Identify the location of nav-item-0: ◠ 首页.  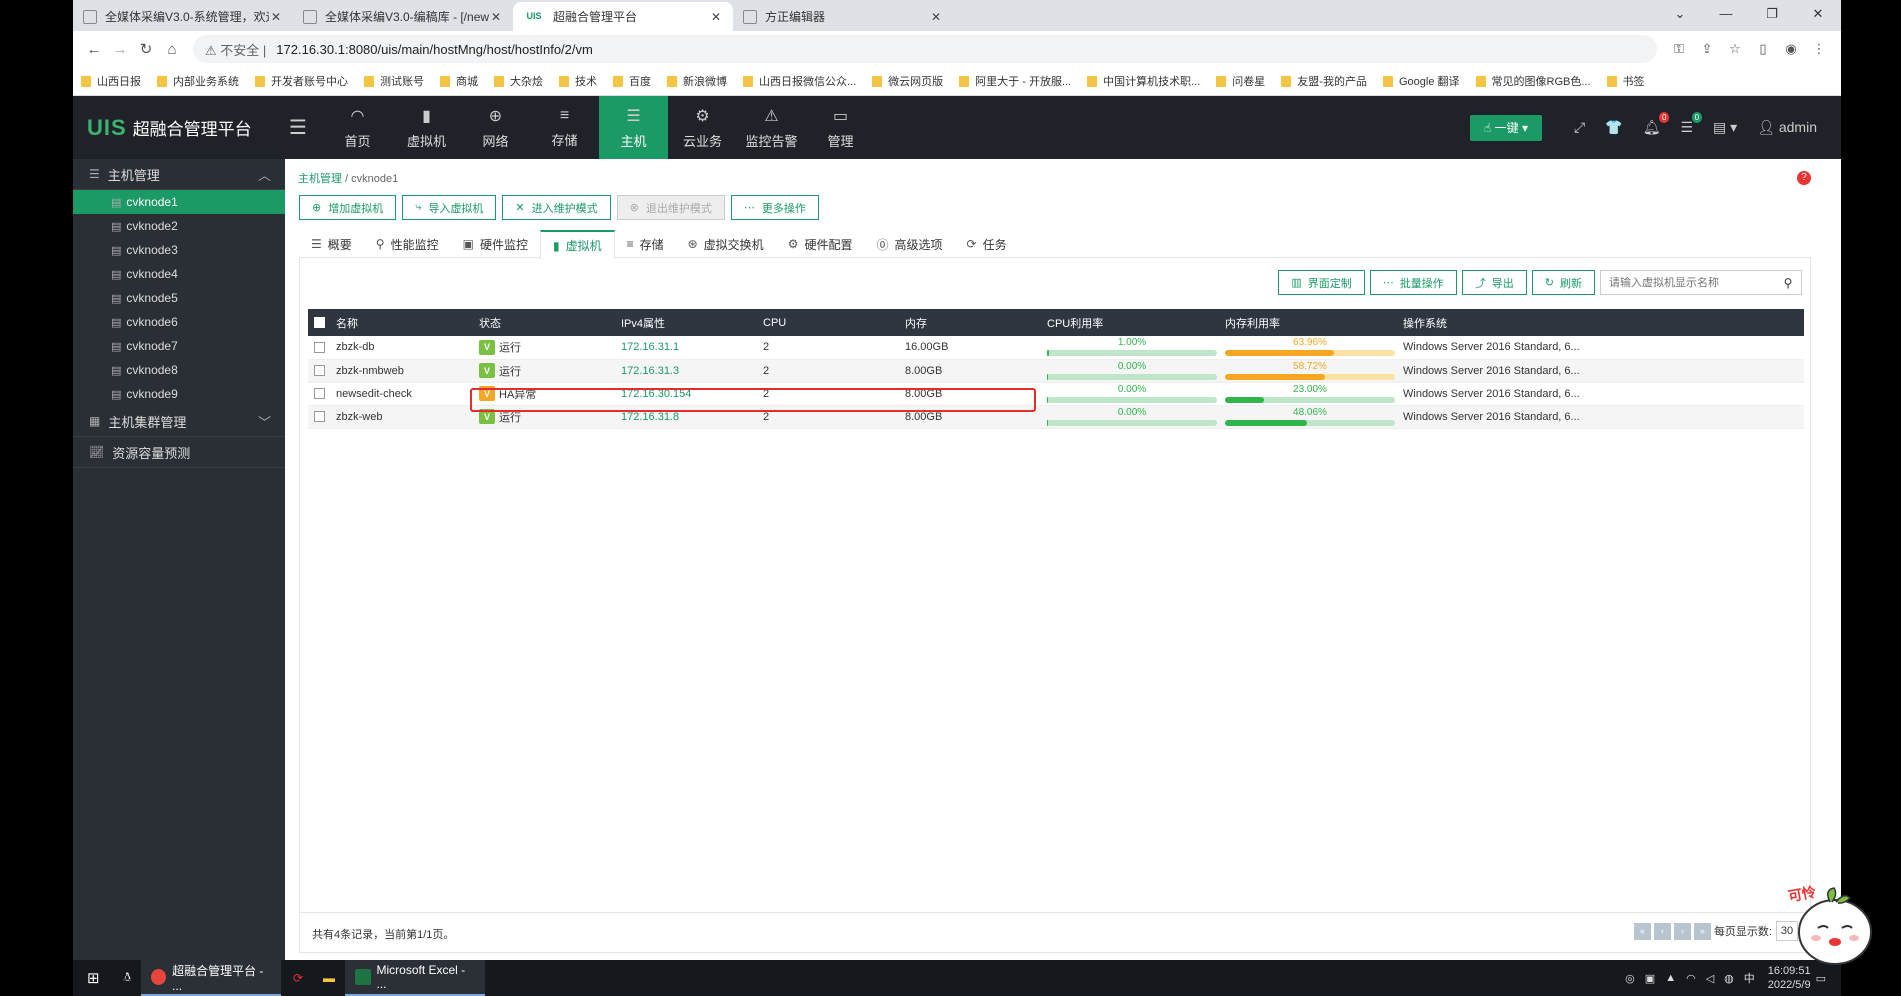
(357, 127).